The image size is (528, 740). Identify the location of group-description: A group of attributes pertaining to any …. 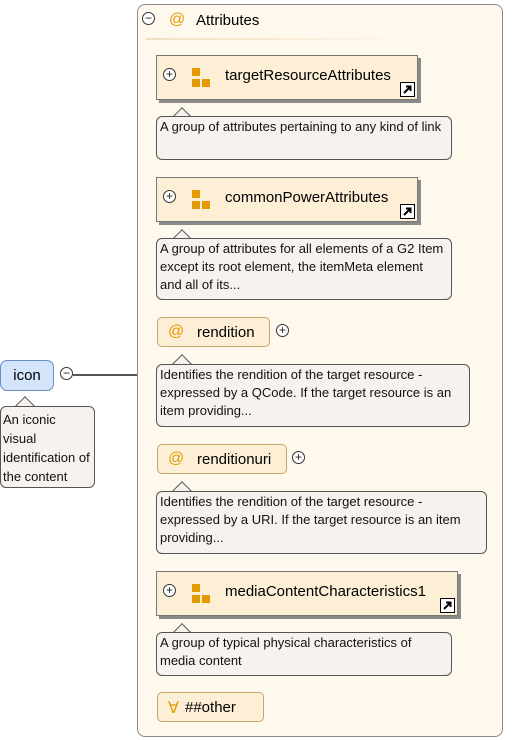
(304, 138).